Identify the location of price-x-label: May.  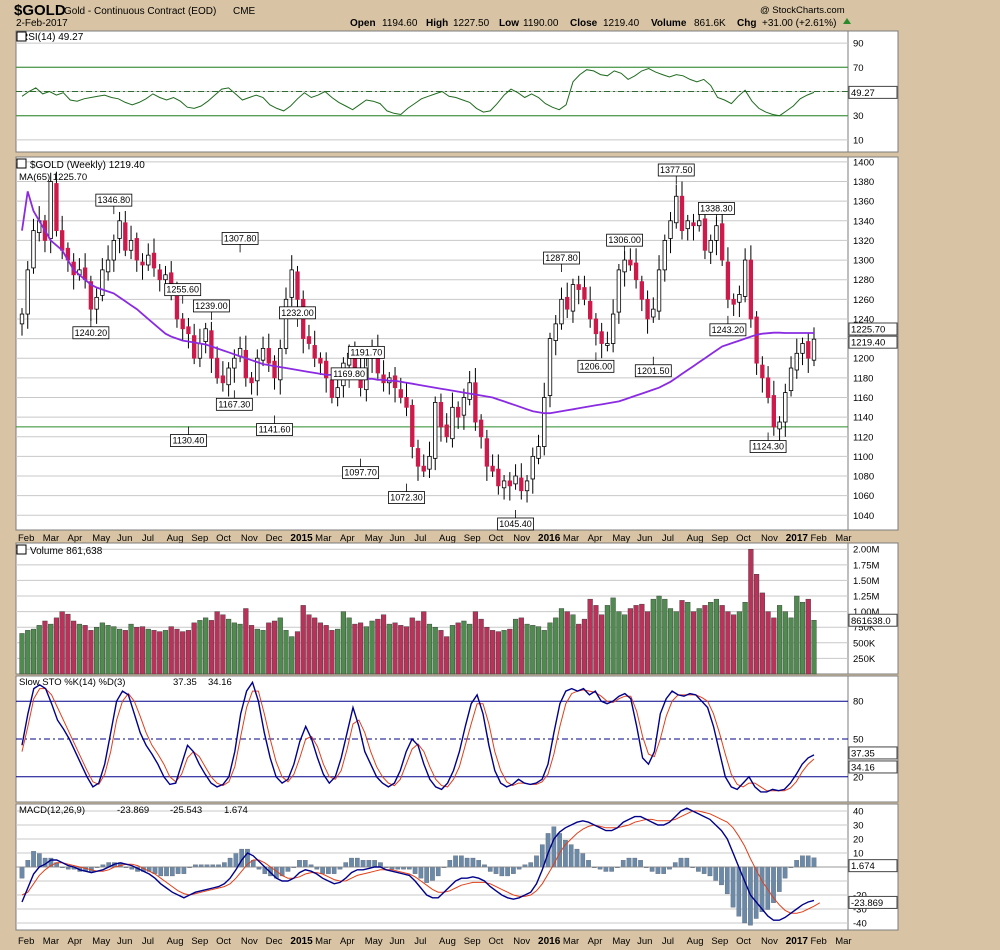
(621, 538).